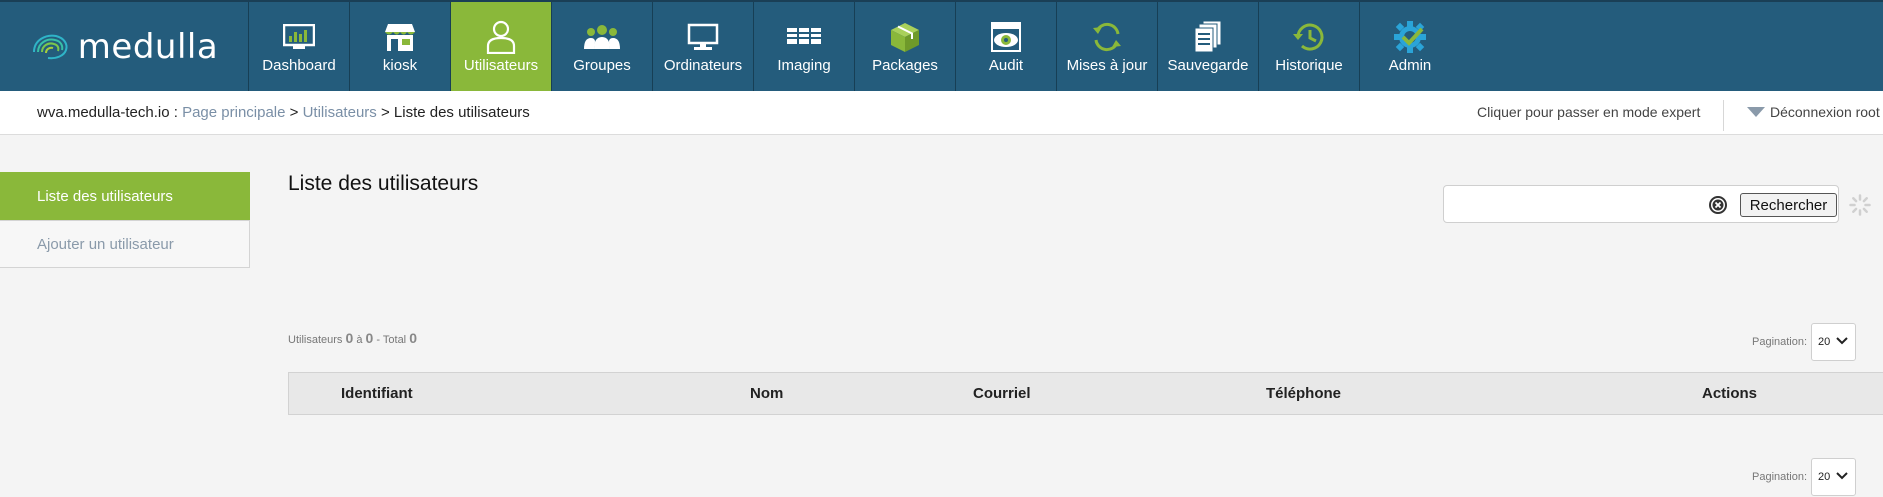 Image resolution: width=1883 pixels, height=497 pixels. I want to click on column-header-nom: Nom, so click(766, 393).